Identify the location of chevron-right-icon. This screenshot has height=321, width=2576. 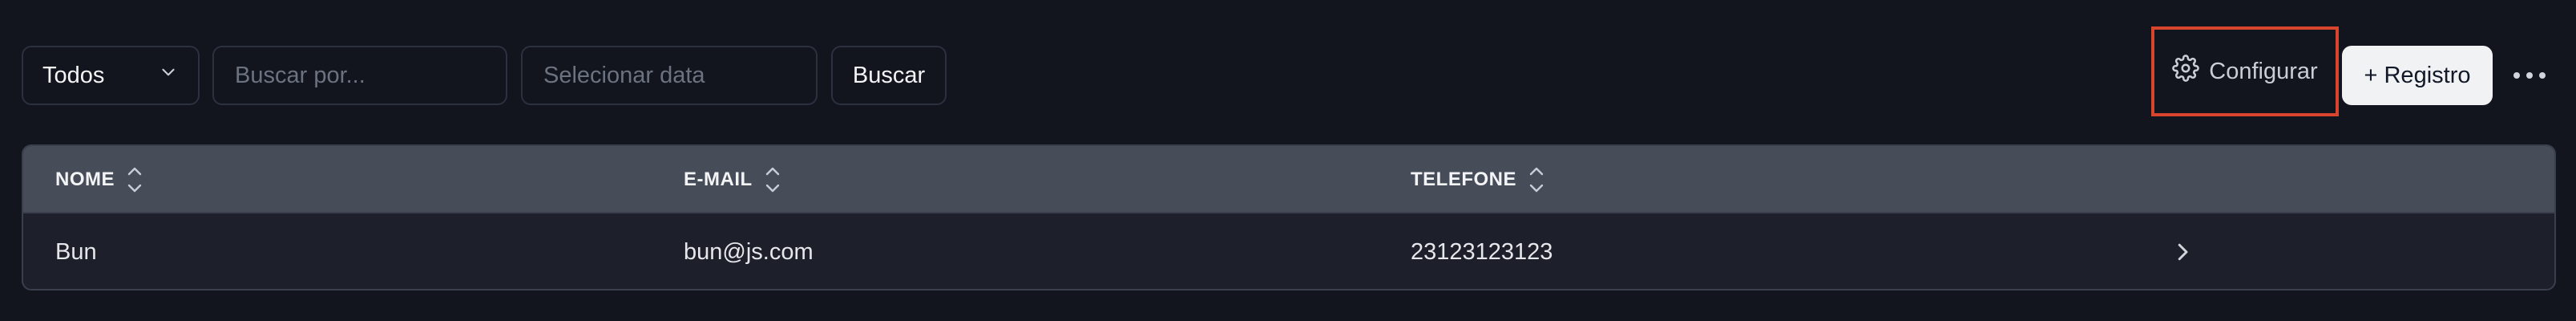
(2183, 252).